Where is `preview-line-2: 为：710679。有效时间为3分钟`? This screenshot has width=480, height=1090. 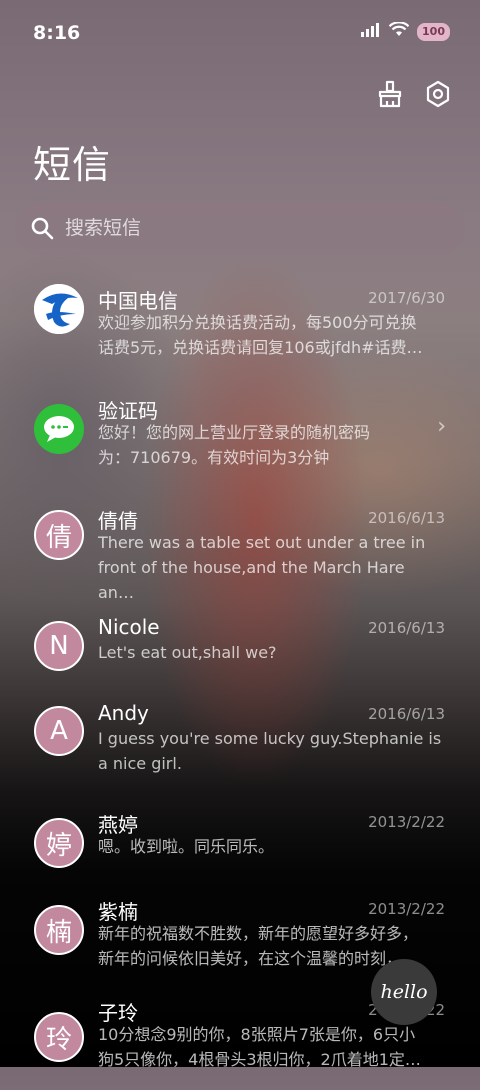 preview-line-2: 为：710679。有效时间为3分钟 is located at coordinates (214, 457).